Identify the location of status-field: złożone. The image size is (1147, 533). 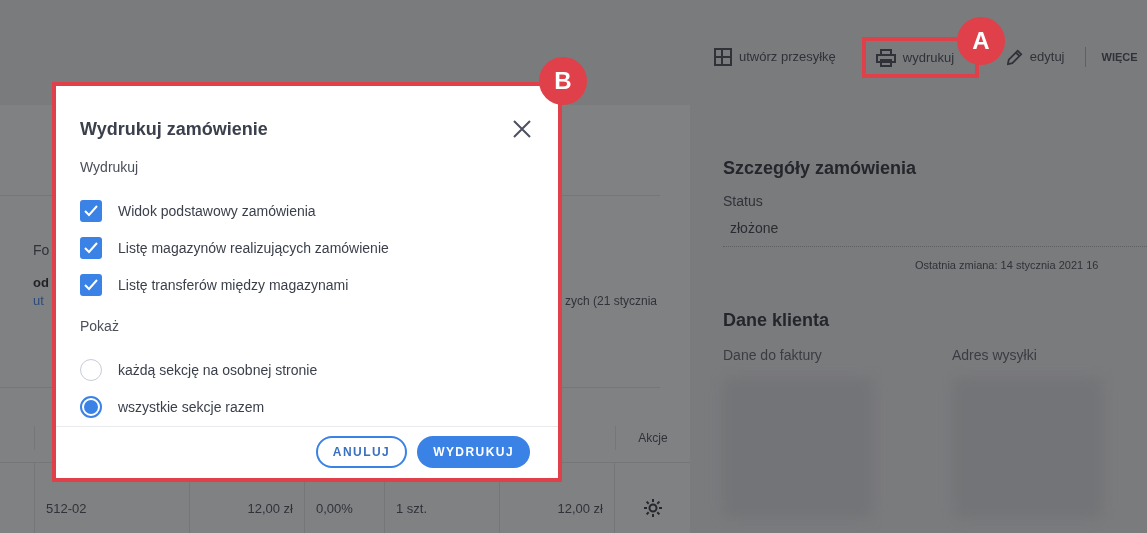
(935, 230).